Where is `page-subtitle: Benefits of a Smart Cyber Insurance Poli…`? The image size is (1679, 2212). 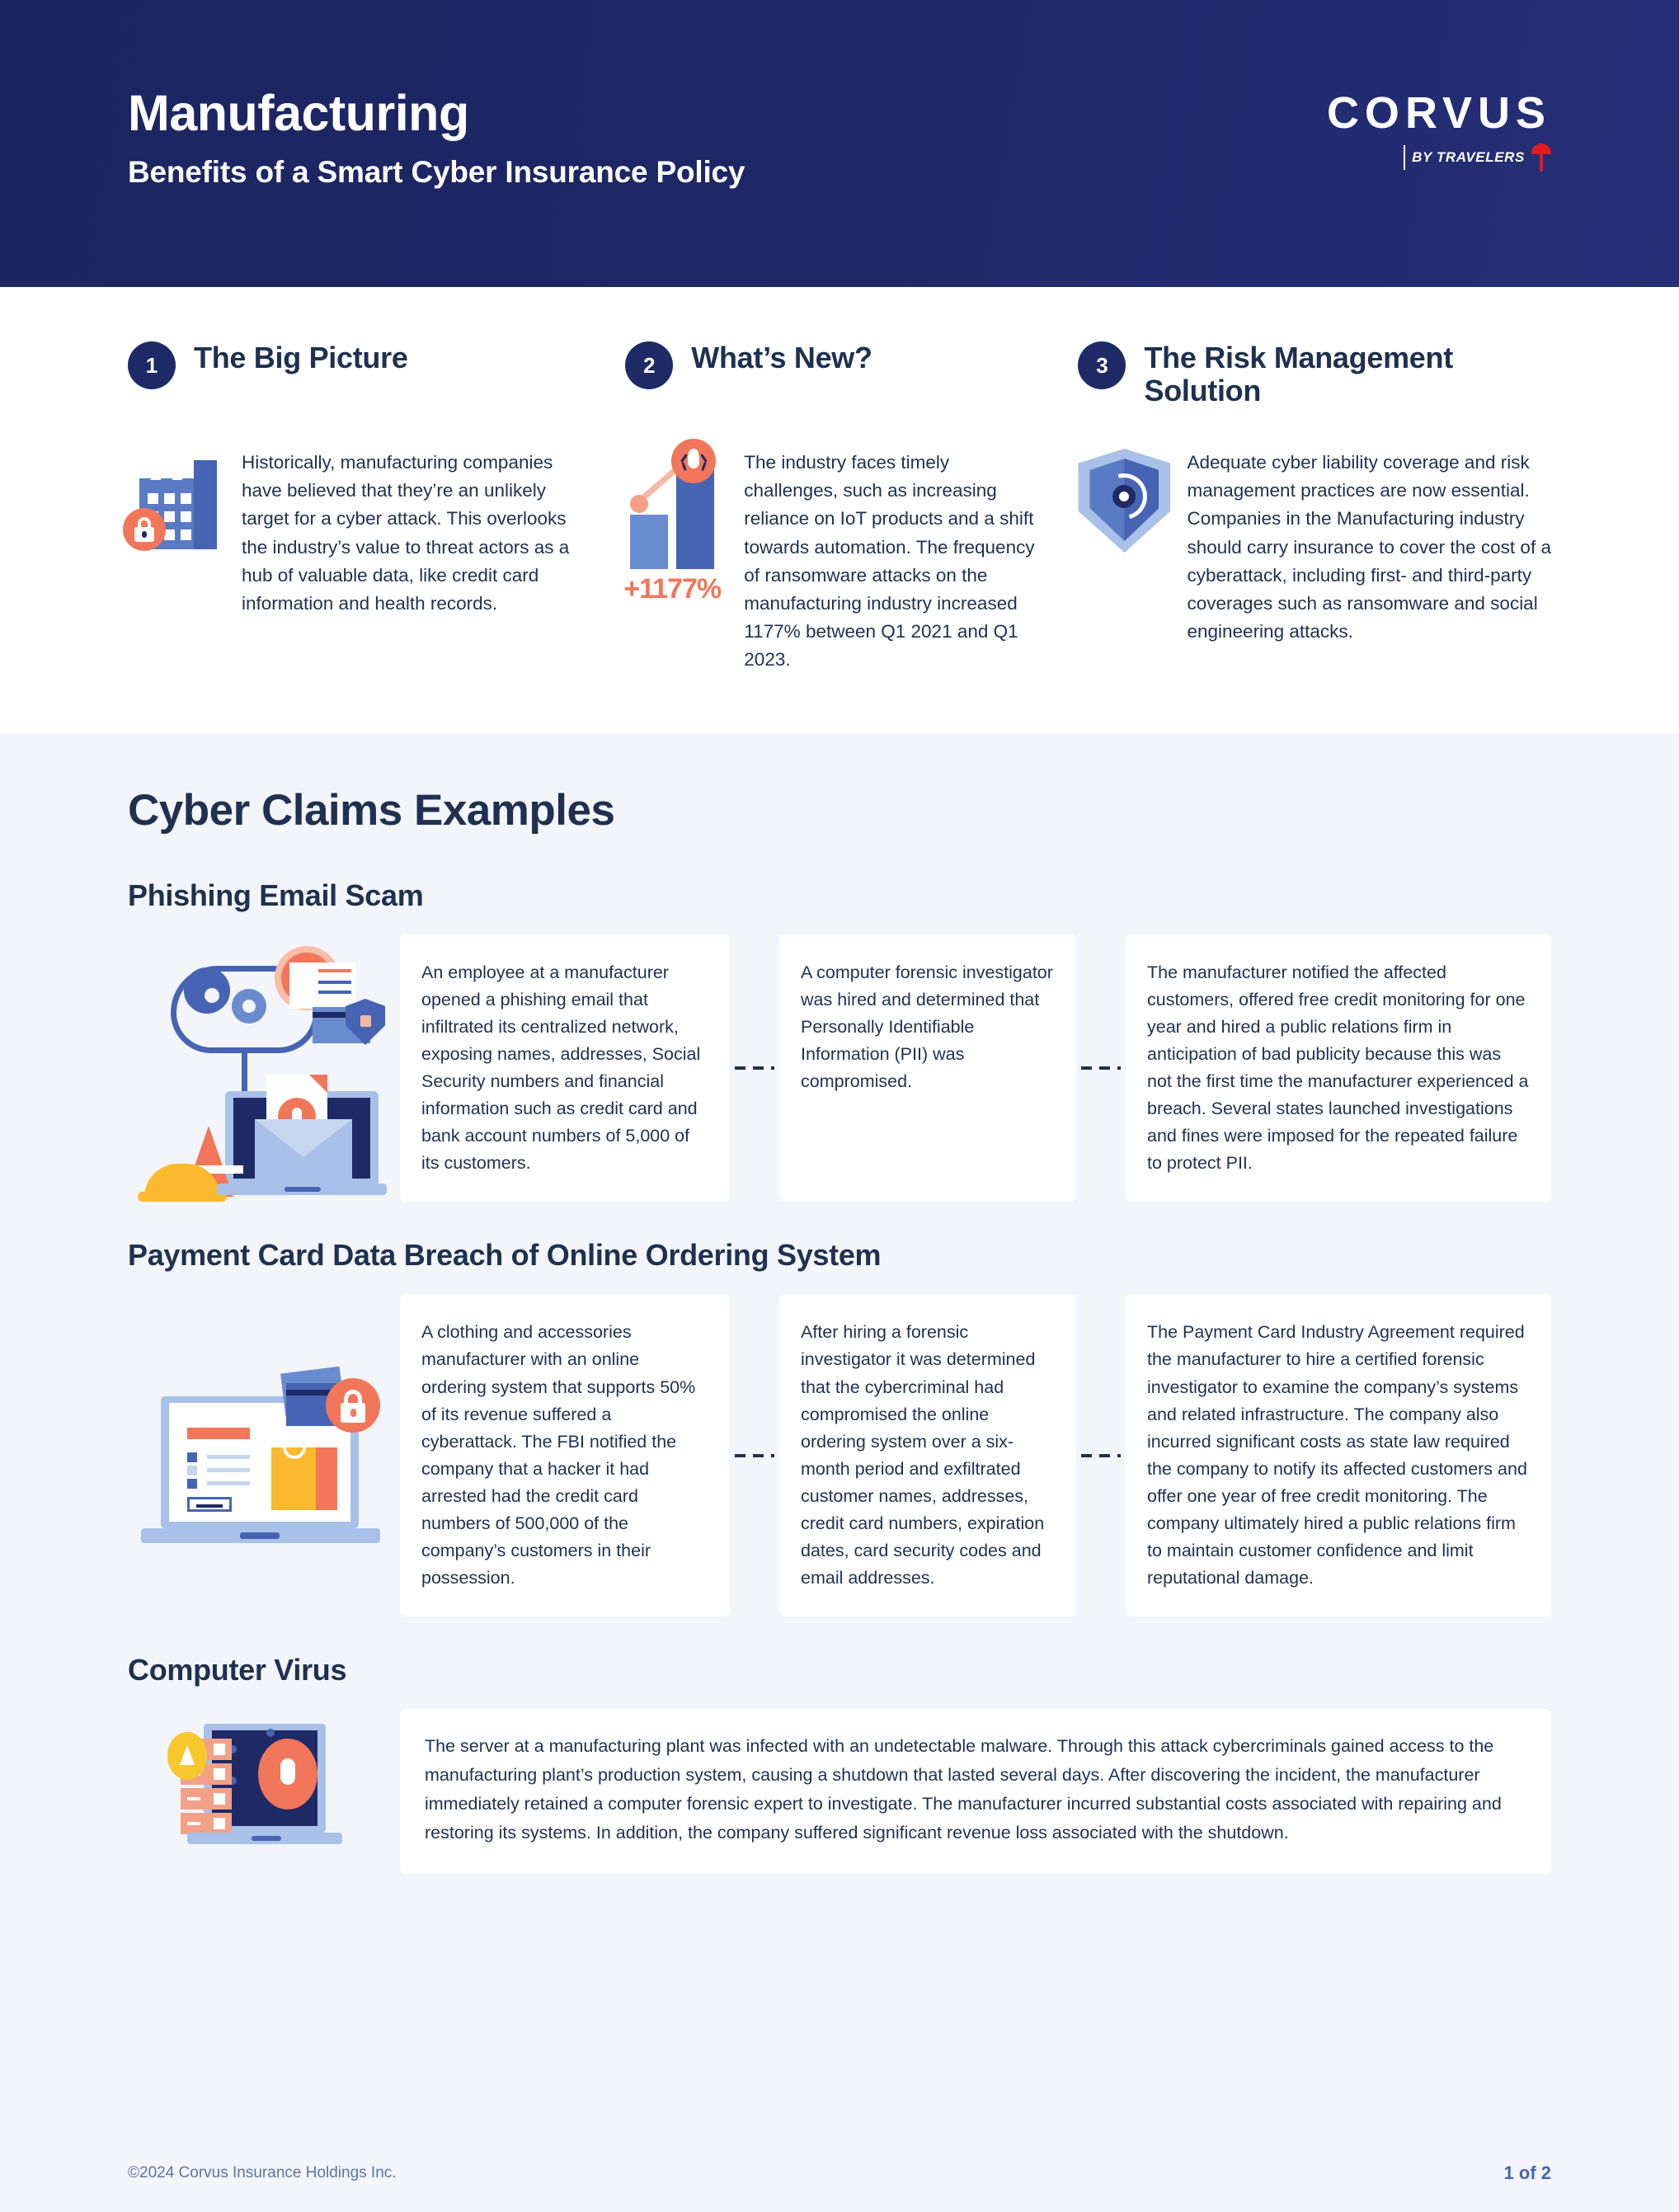 page-subtitle: Benefits of a Smart Cyber Insurance Poli… is located at coordinates (437, 171).